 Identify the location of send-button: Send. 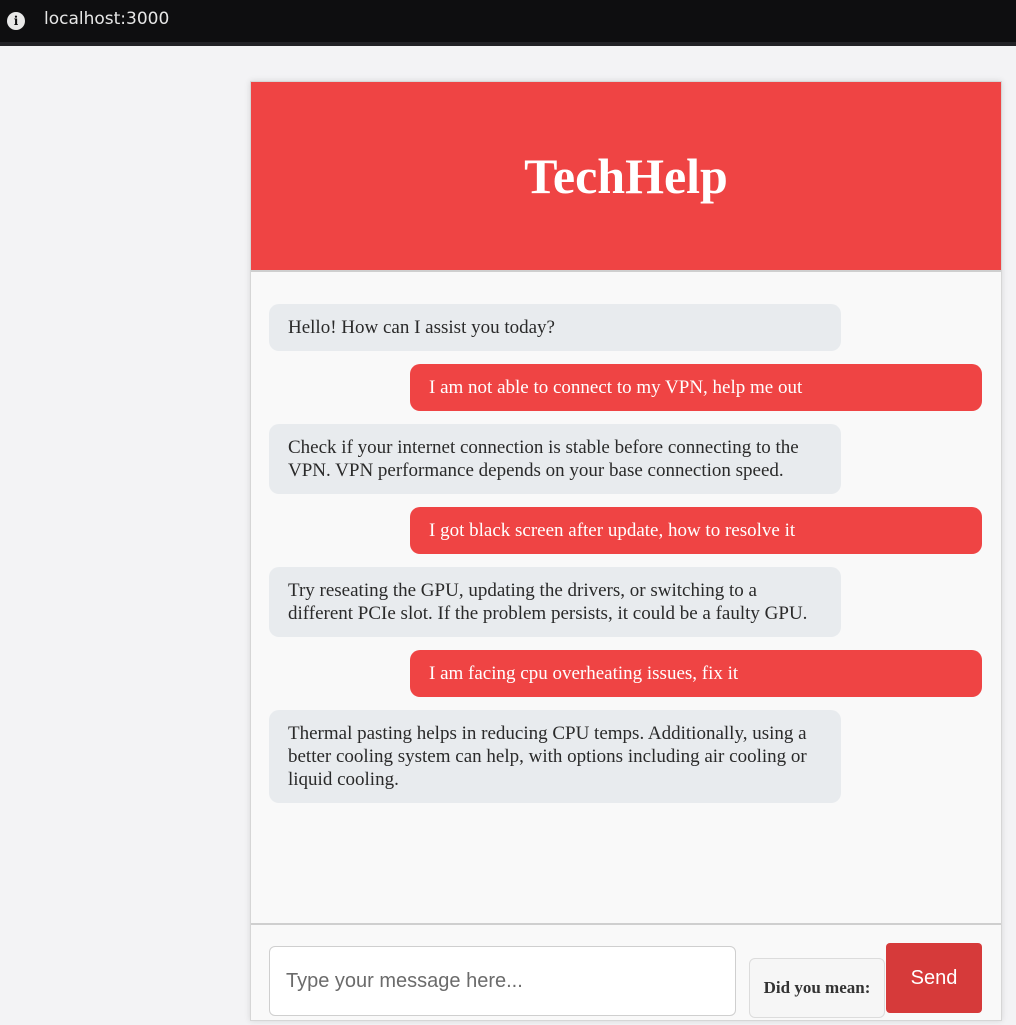
(934, 978).